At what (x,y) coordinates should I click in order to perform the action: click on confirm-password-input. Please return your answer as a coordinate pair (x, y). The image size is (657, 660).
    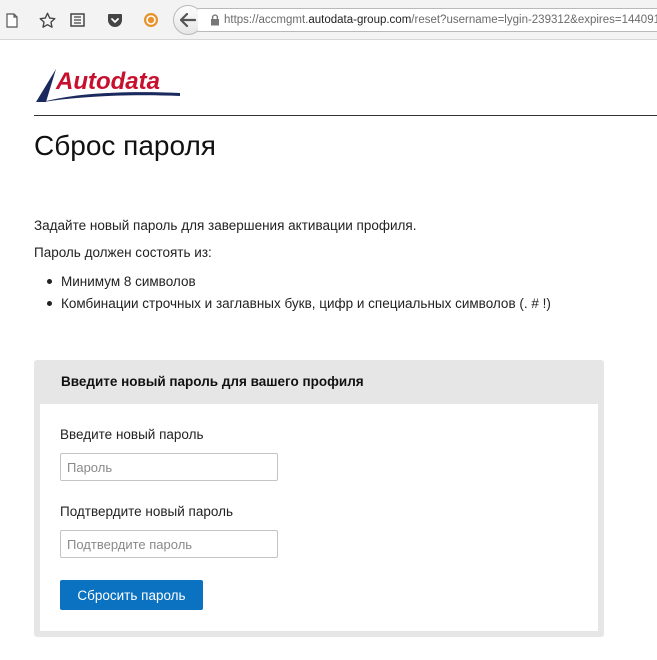
    Looking at the image, I should click on (169, 544).